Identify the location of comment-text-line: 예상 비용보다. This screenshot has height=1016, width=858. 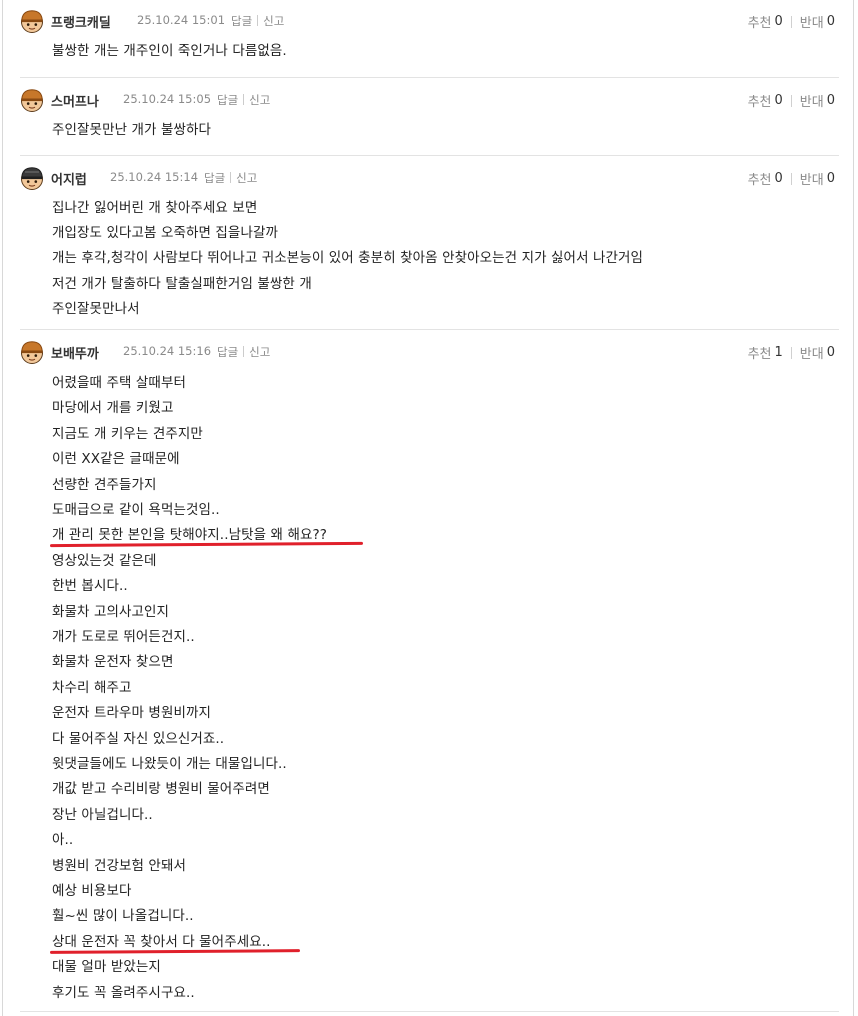
(92, 891).